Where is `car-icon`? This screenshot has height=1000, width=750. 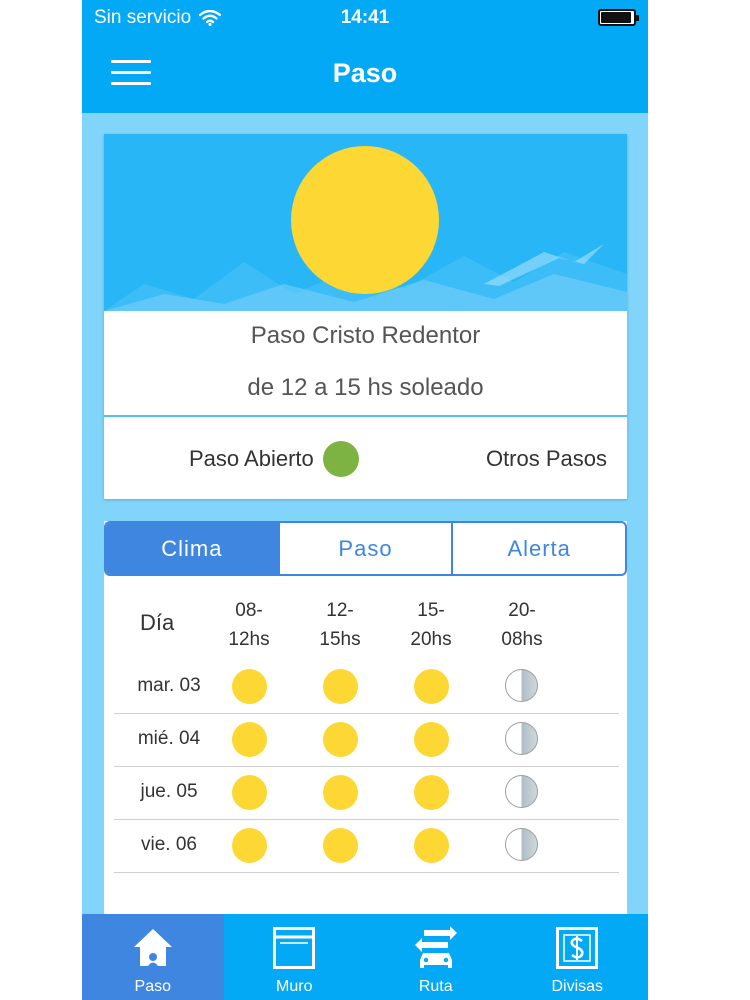
car-icon is located at coordinates (435, 947).